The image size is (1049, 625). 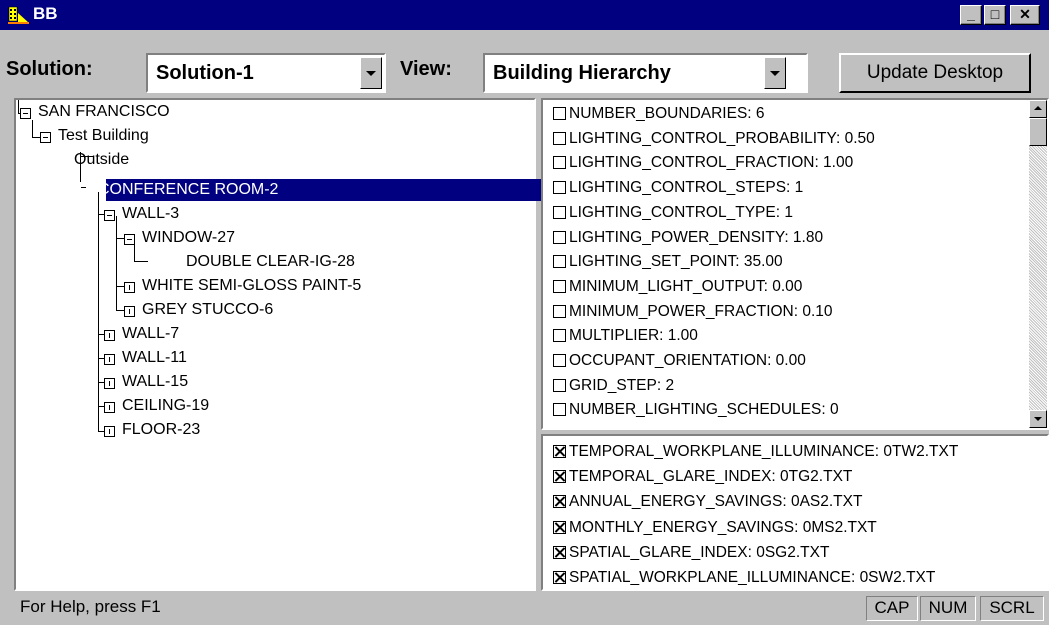 I want to click on tree-node-label: WALL-11, so click(x=154, y=358).